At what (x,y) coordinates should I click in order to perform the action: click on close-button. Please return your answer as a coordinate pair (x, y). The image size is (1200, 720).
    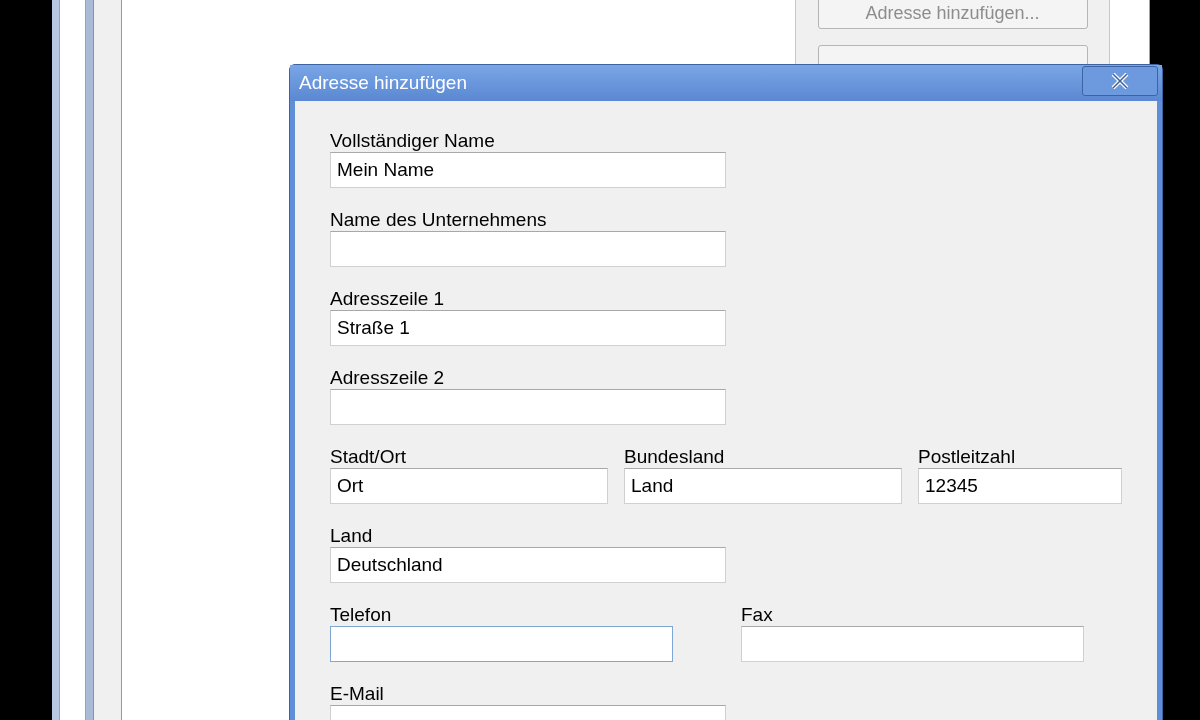
    Looking at the image, I should click on (1120, 81).